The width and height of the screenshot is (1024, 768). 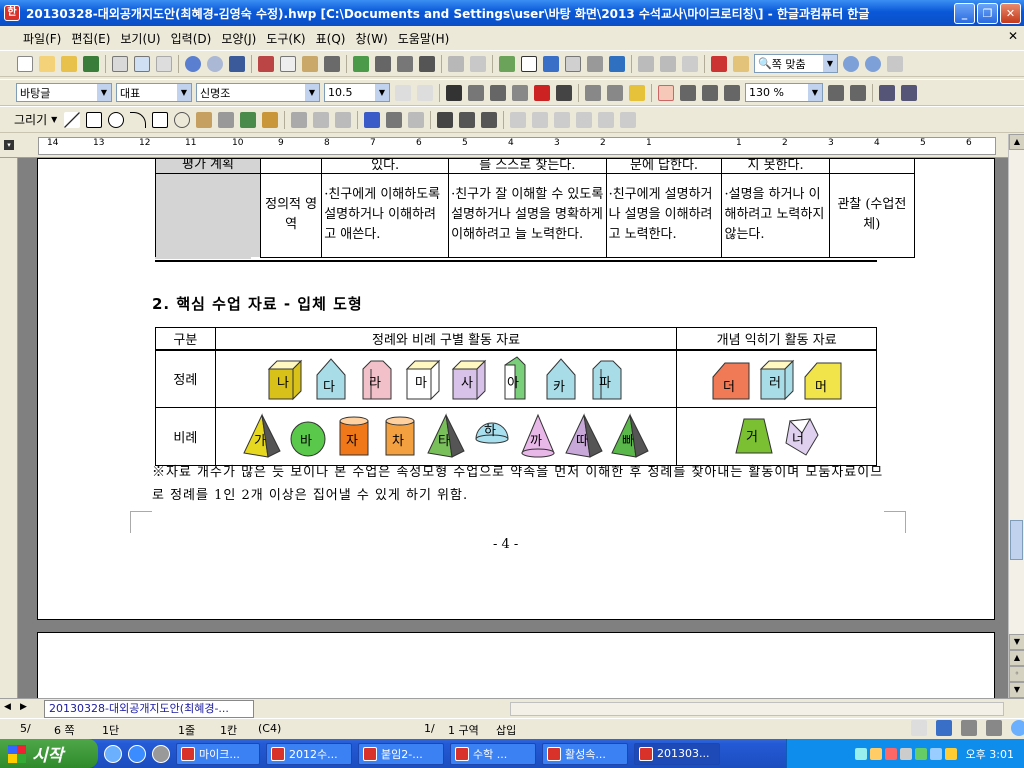 I want to click on zoom-combo: 🔍 쪽 맞춤 ▼, so click(x=796, y=63).